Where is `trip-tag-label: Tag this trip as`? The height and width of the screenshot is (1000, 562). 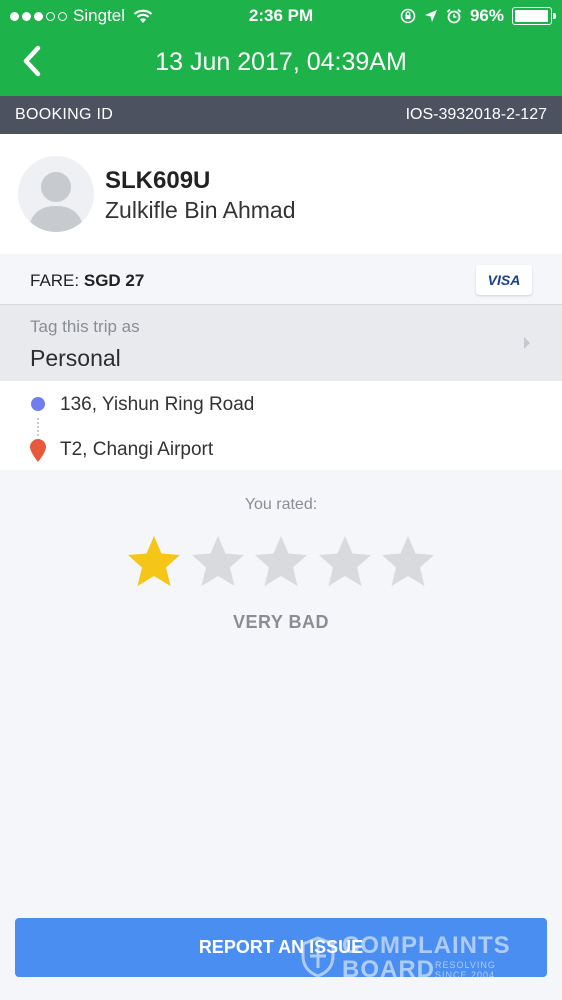
trip-tag-label: Tag this trip as is located at coordinates (85, 326).